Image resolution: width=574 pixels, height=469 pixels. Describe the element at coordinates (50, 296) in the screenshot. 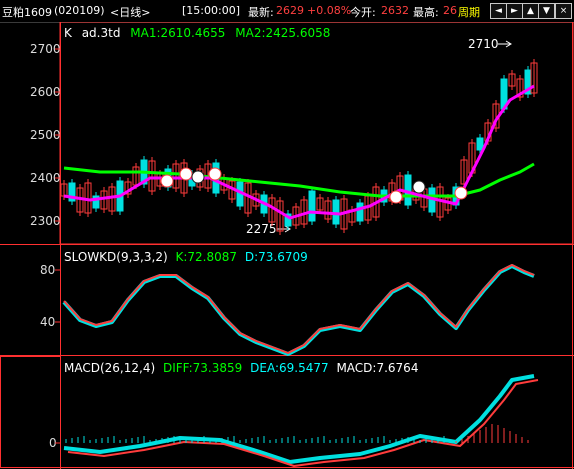

I see `kd-y-axis: 80 40` at that location.